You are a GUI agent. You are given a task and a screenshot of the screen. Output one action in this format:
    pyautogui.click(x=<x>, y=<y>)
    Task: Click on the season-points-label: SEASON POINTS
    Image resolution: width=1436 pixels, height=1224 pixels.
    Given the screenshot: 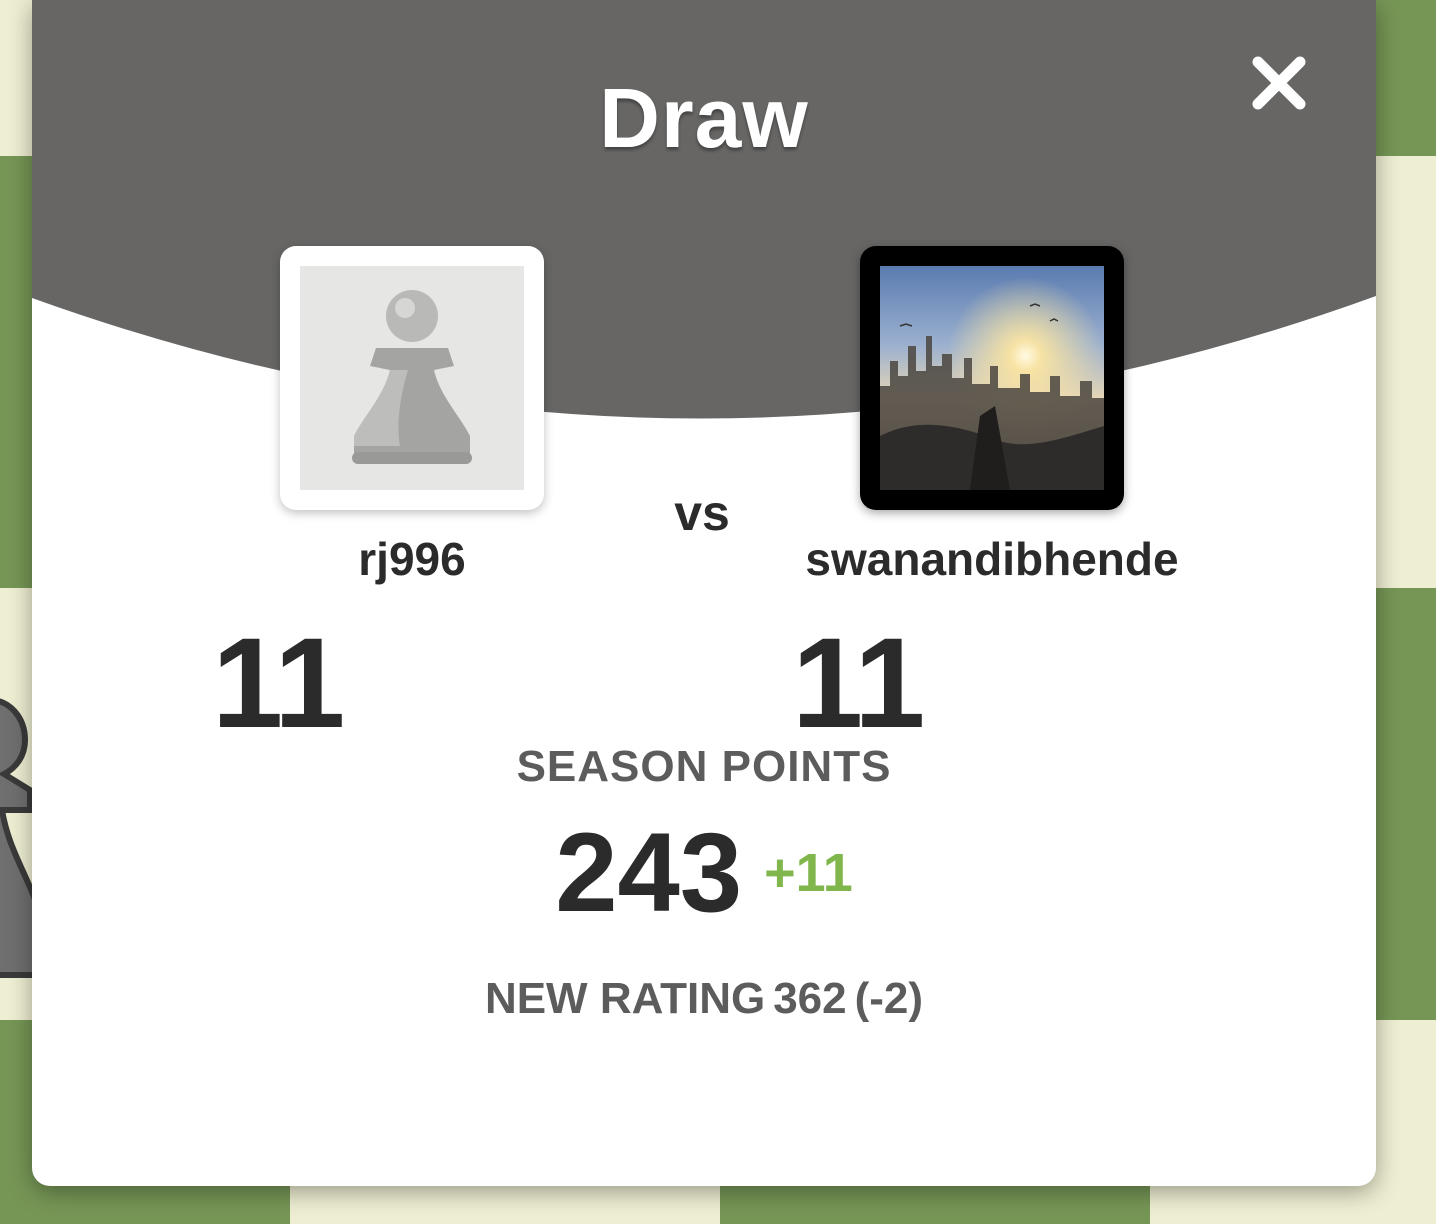 What is the action you would take?
    pyautogui.click(x=704, y=766)
    